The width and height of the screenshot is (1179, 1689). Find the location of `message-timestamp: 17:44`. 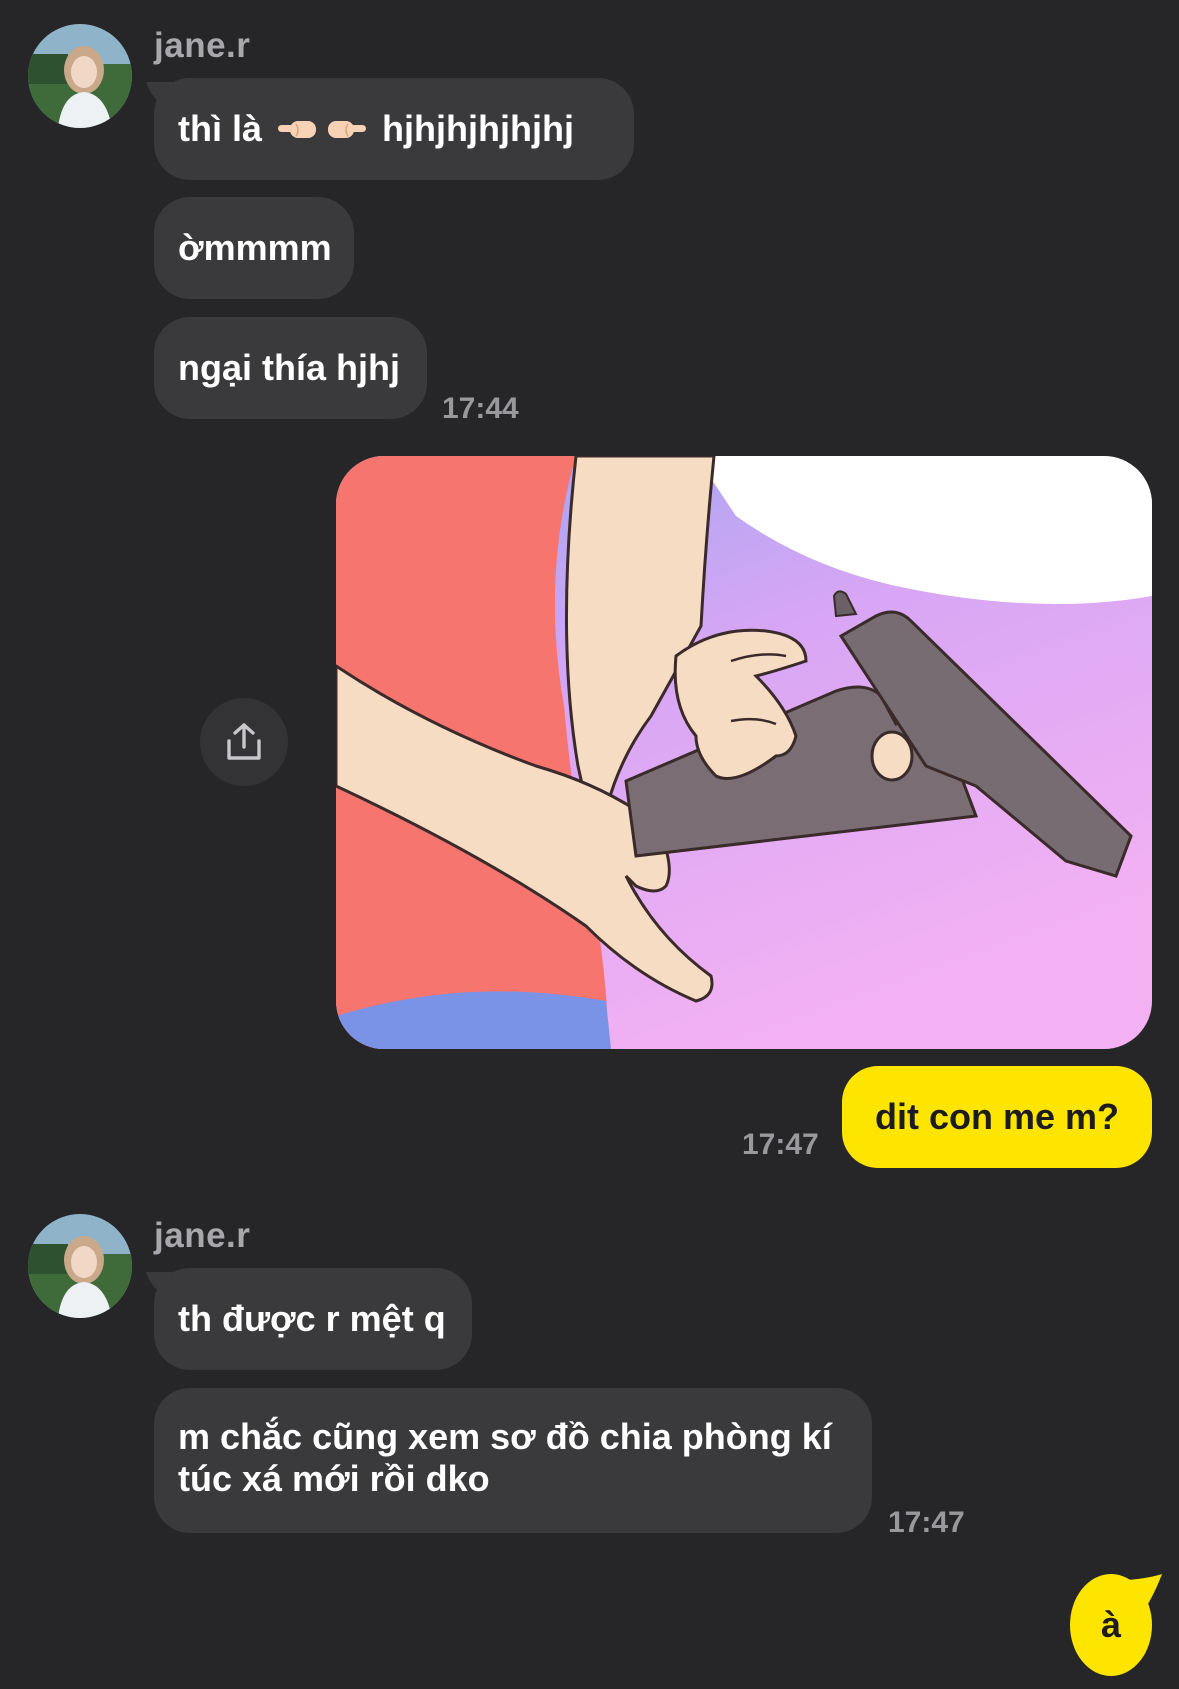

message-timestamp: 17:44 is located at coordinates (480, 408).